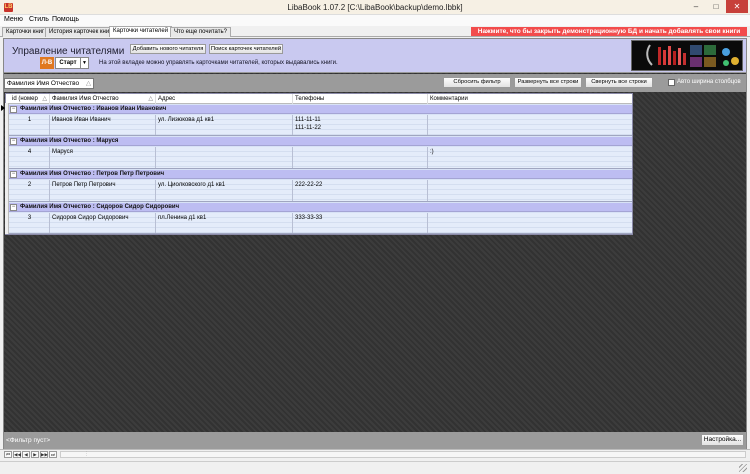  What do you see at coordinates (7, 168) in the screenshot?
I see `row-selector-column` at bounding box center [7, 168].